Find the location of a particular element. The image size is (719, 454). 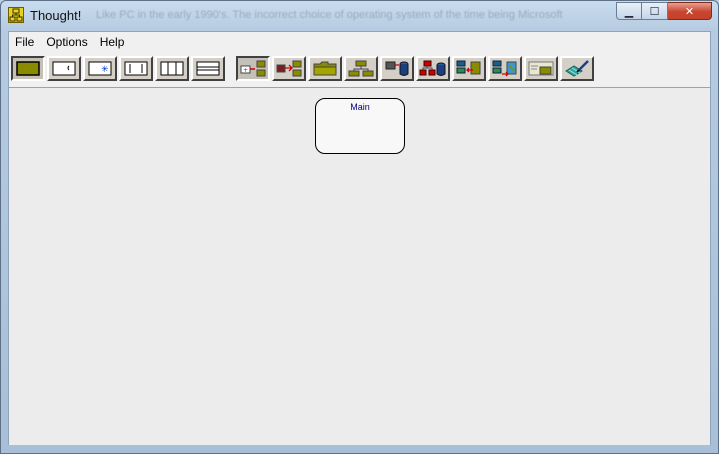

box-lines-tool-button is located at coordinates (208, 68).